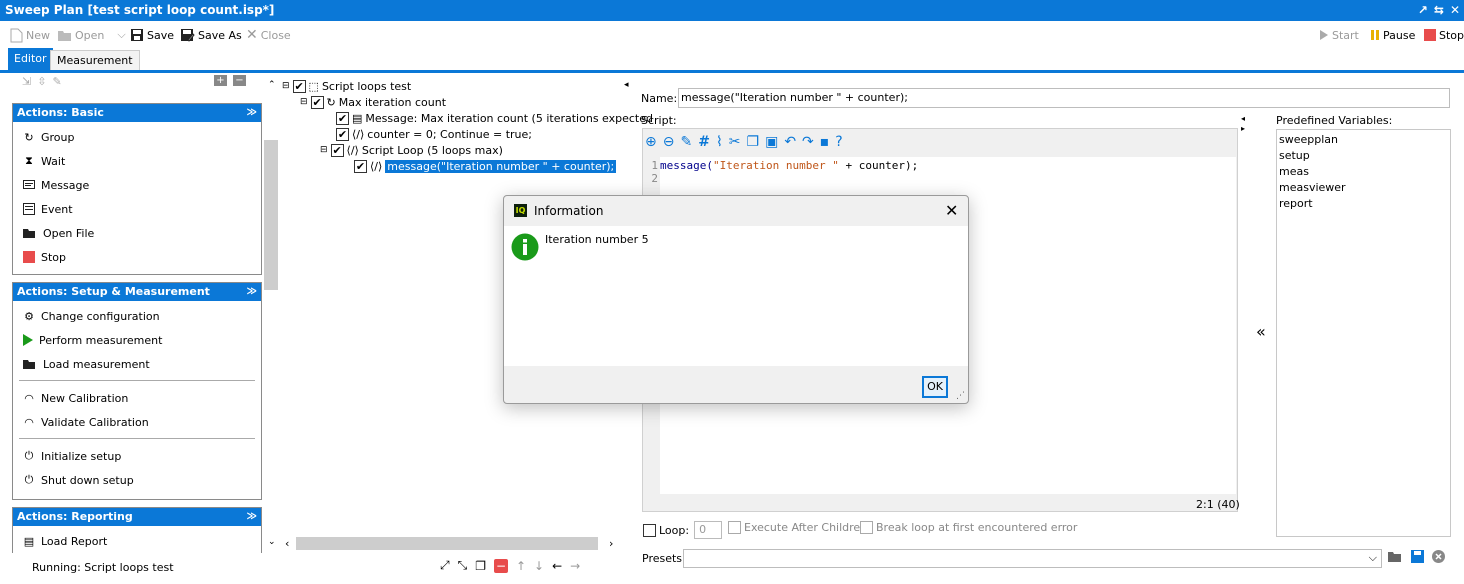  Describe the element at coordinates (373, 102) in the screenshot. I see `tree-node-max-iter: ⊟ ✔ ↻ Max iteration count` at that location.